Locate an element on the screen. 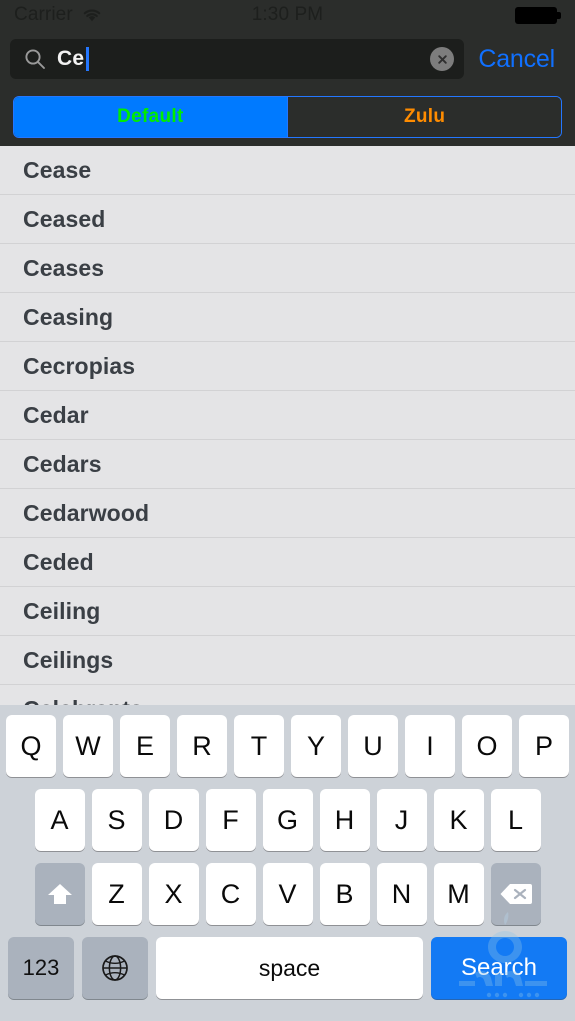 The image size is (575, 1021). list-item-label: Cedar is located at coordinates (56, 414).